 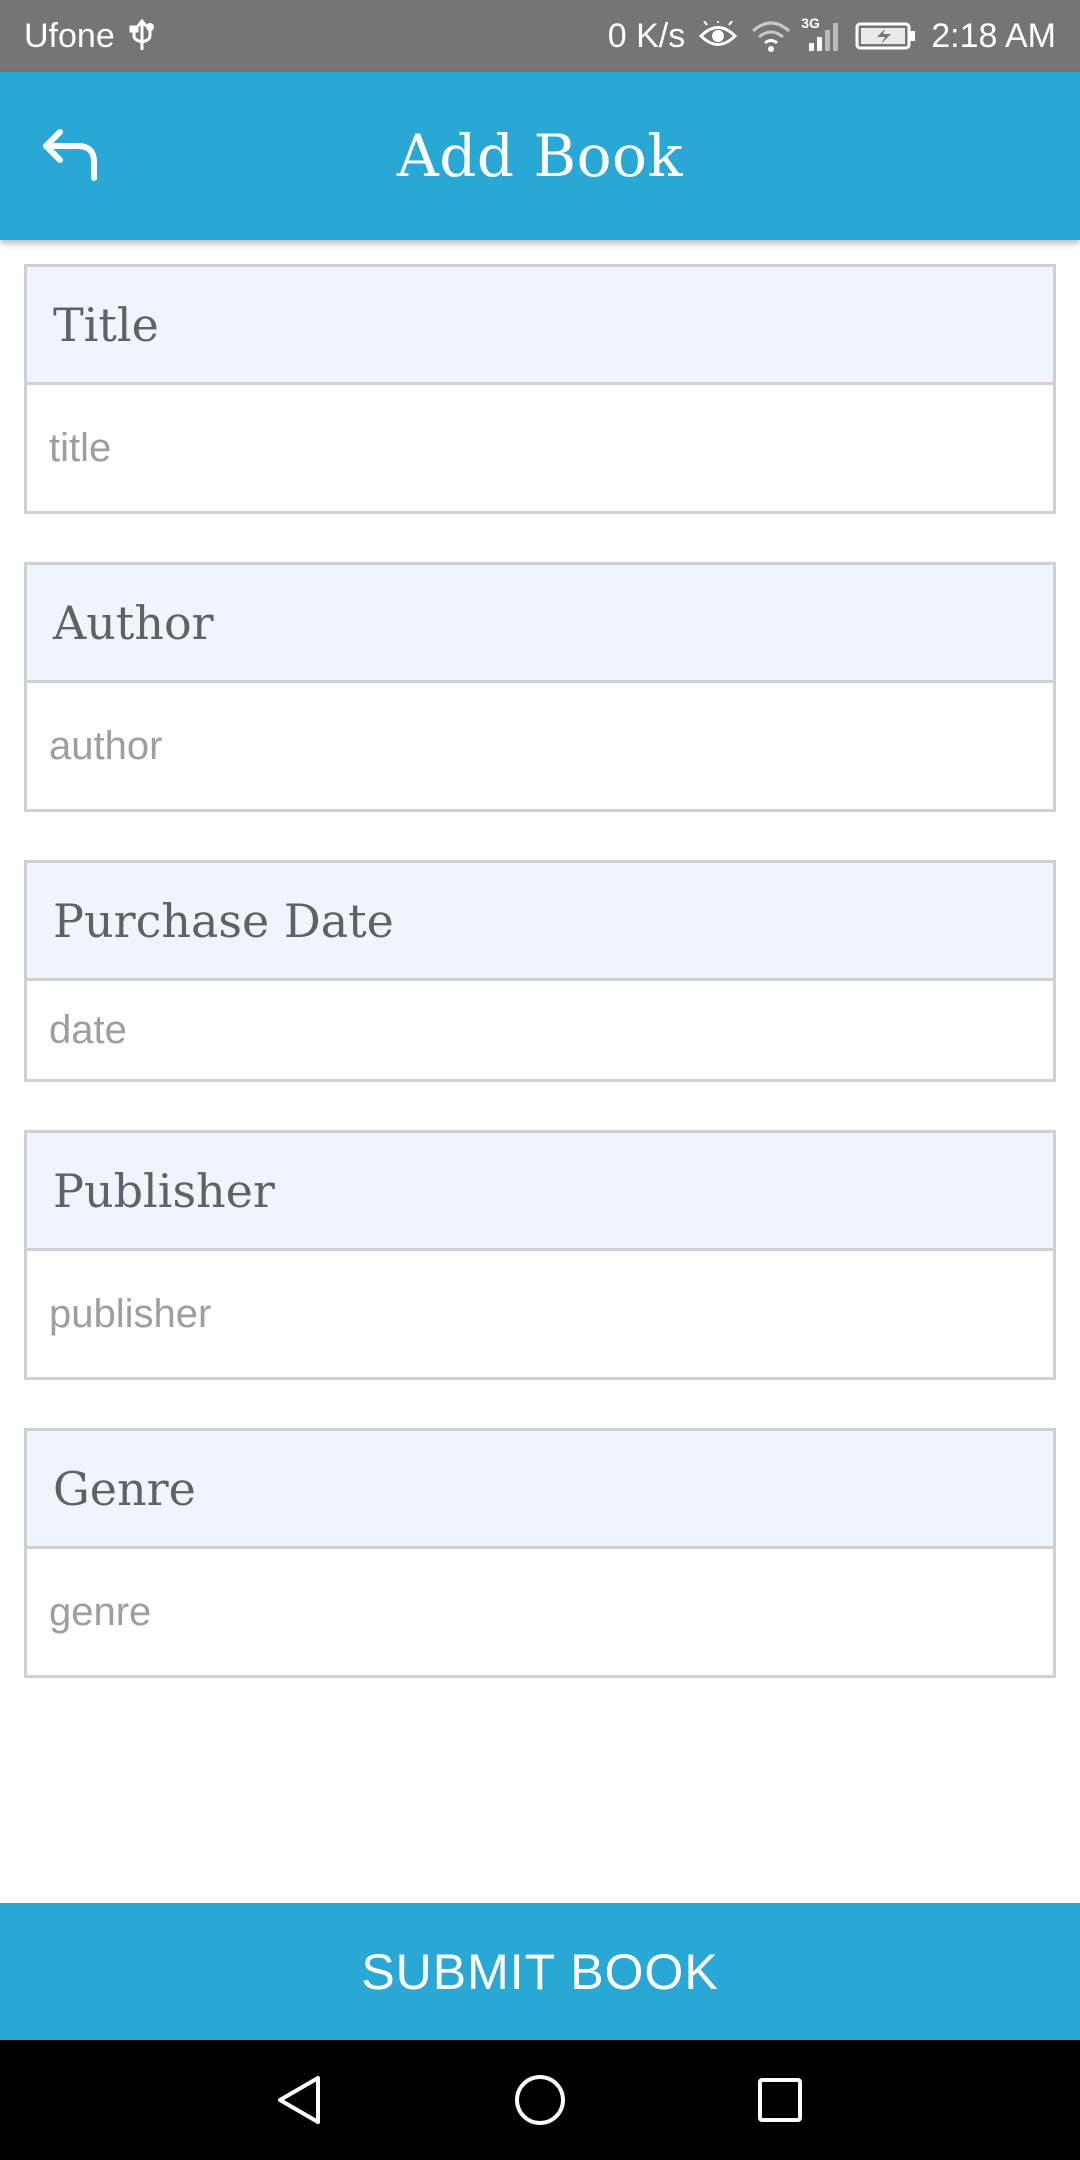 What do you see at coordinates (993, 35) in the screenshot?
I see `clock: 2:18 AM` at bounding box center [993, 35].